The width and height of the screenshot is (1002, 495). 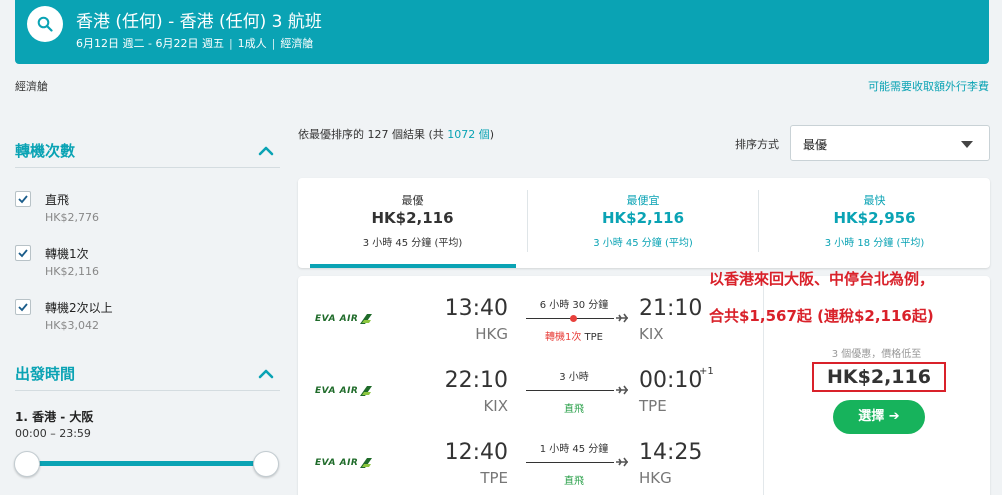 I want to click on tab-best: 最優 HK$2,116 3 小時 45 分鐘 (平均), so click(x=412, y=223).